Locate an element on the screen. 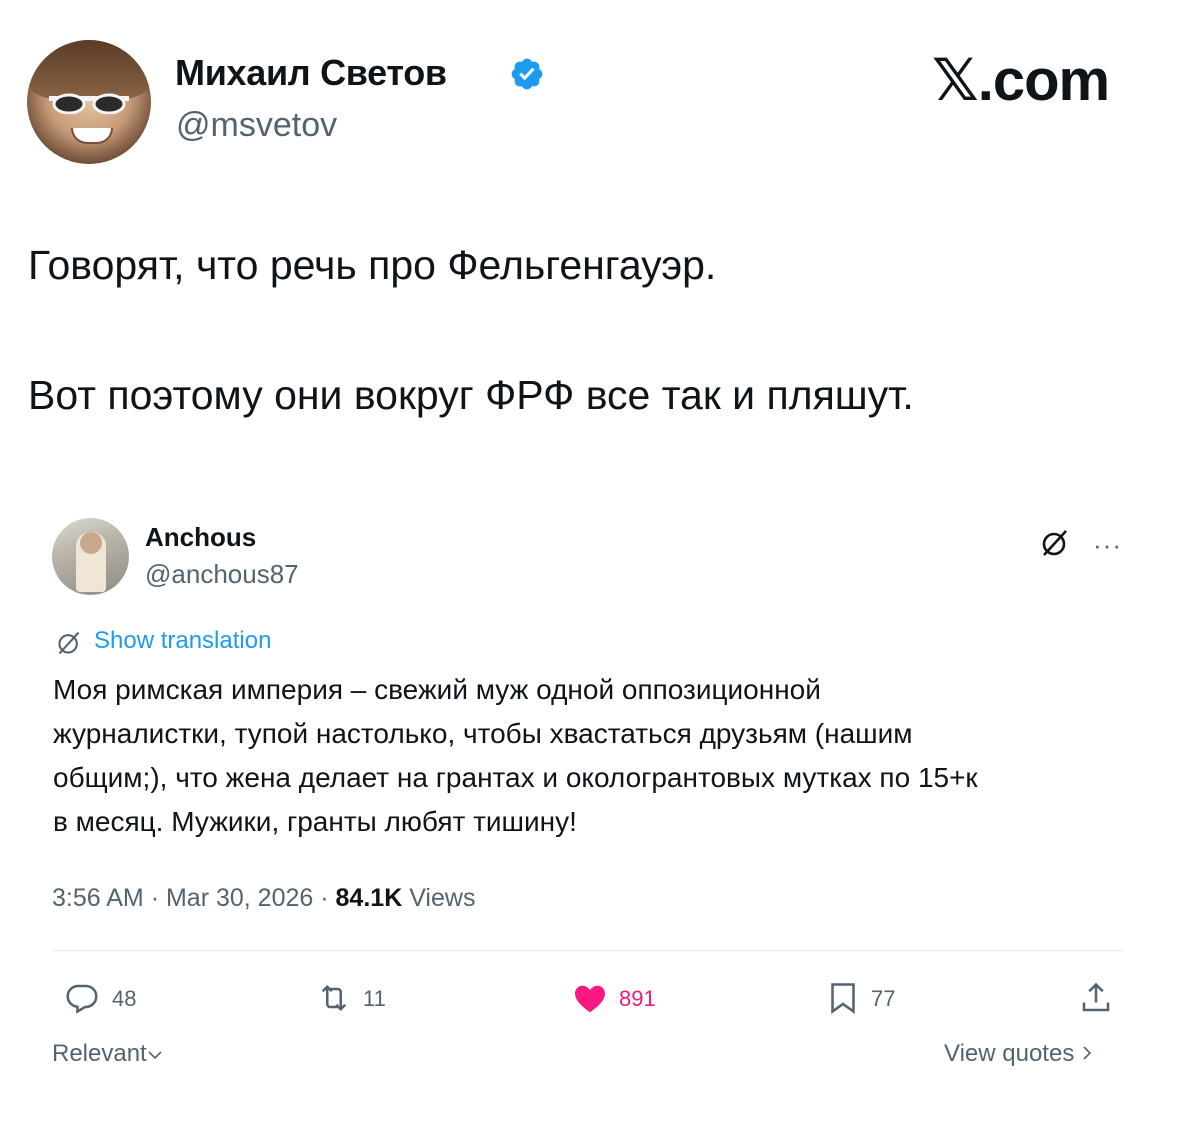 This screenshot has width=1179, height=1121. share-icon is located at coordinates (1096, 997).